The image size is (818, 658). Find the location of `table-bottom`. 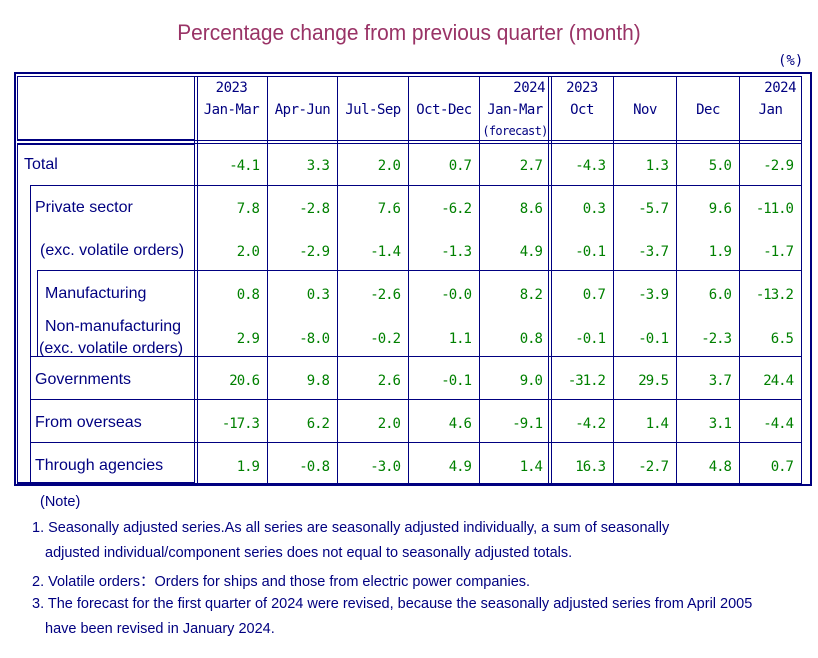

table-bottom is located at coordinates (409, 483).